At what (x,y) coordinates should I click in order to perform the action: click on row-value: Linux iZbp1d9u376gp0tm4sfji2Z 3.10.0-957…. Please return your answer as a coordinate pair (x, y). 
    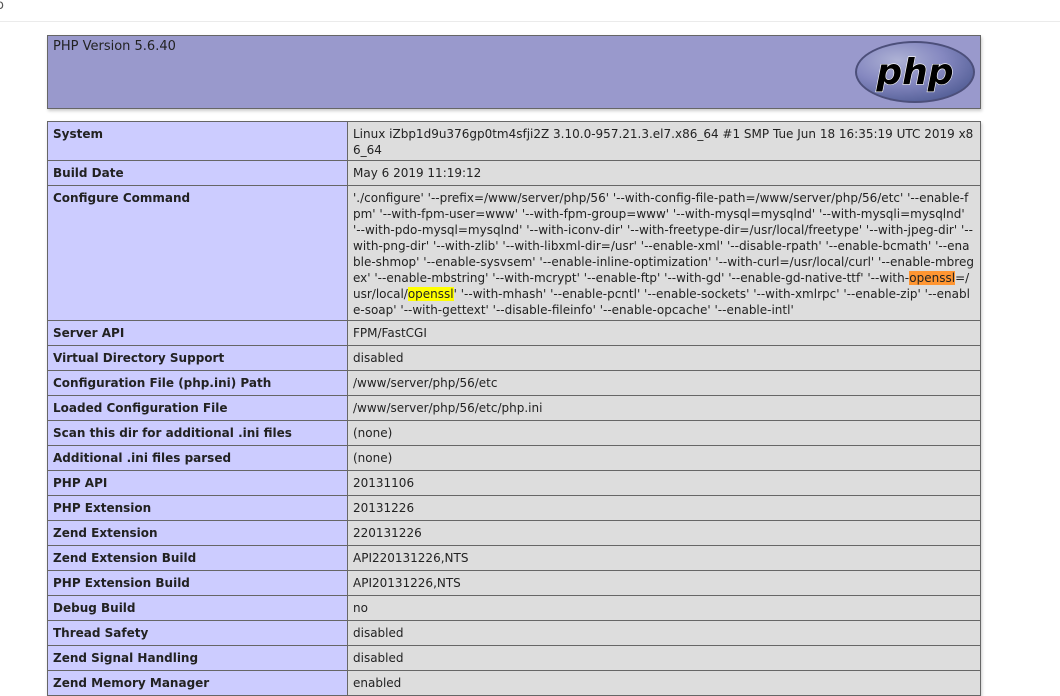
    Looking at the image, I should click on (664, 141).